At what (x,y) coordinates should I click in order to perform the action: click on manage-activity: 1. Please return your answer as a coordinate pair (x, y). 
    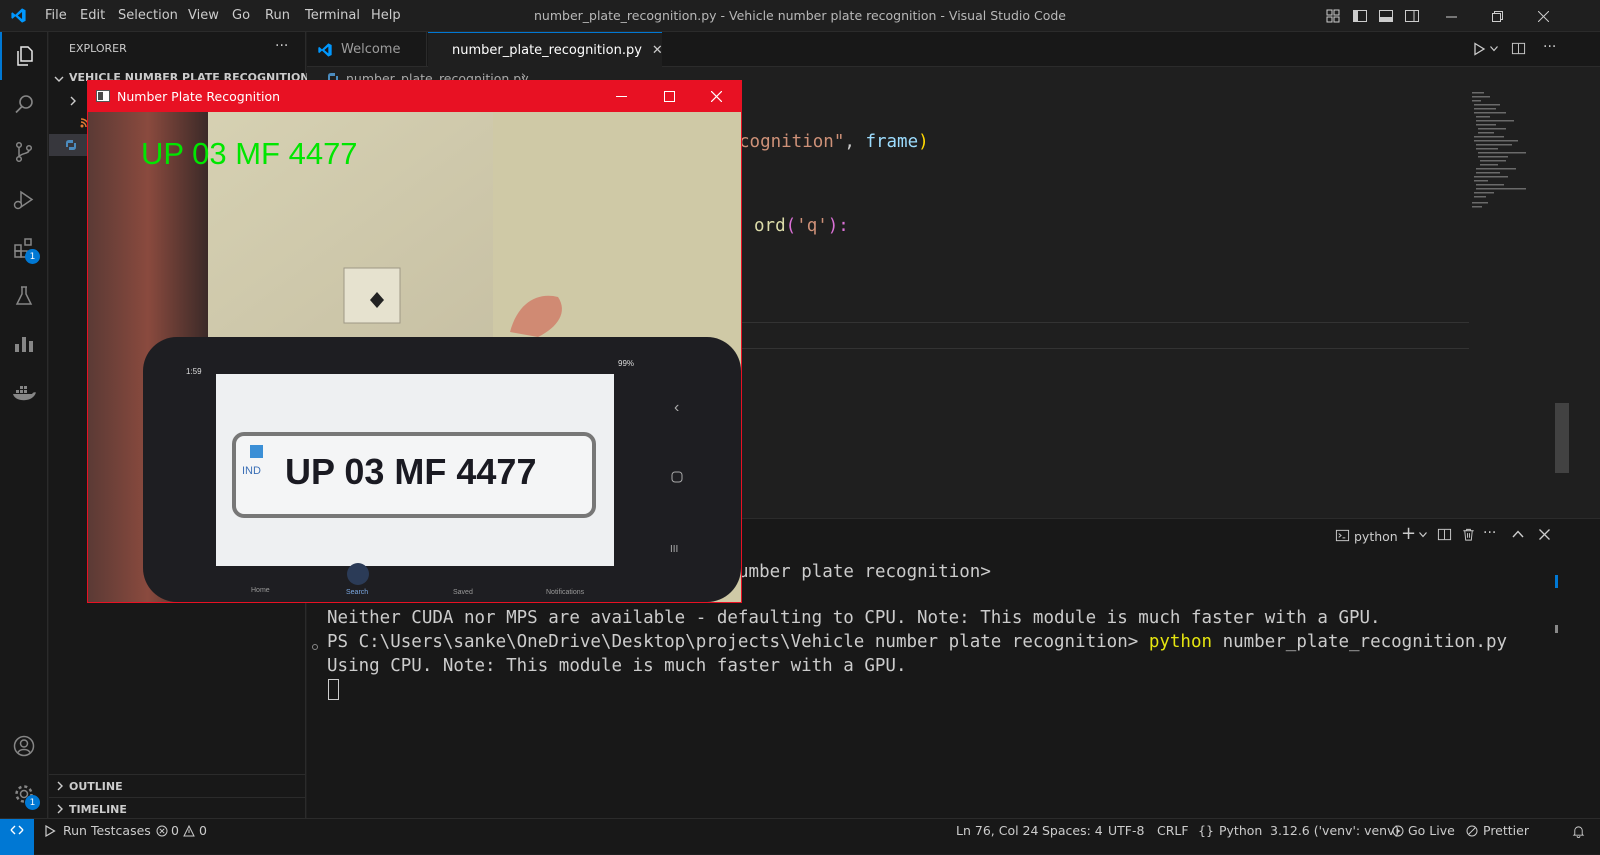
    Looking at the image, I should click on (24, 794).